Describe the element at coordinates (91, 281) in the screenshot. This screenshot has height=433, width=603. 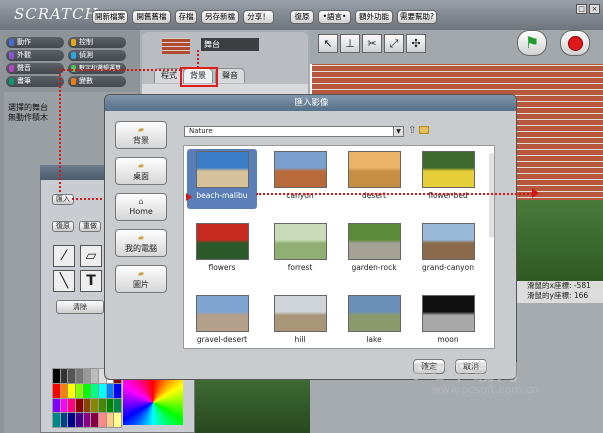
I see `text-icon: T` at that location.